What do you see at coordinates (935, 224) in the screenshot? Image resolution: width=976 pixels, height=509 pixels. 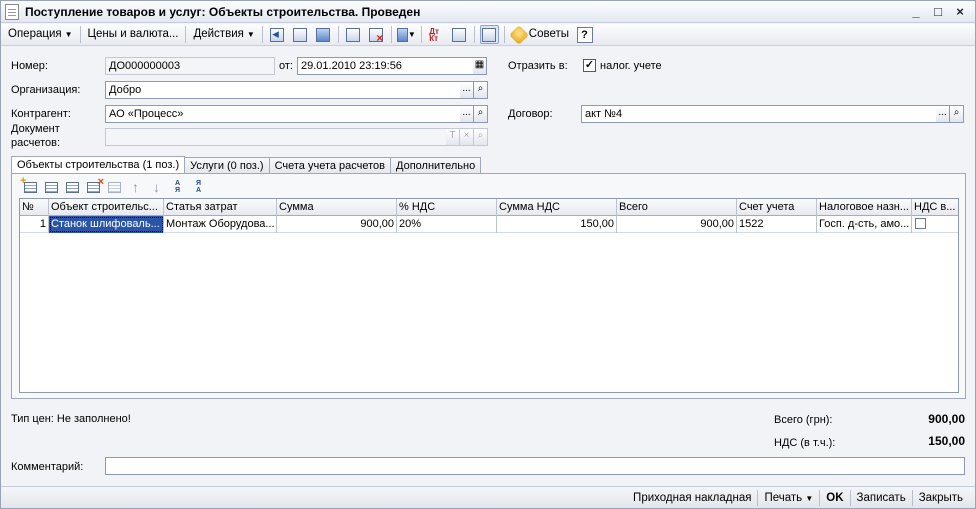 I see `cell-vat-in` at bounding box center [935, 224].